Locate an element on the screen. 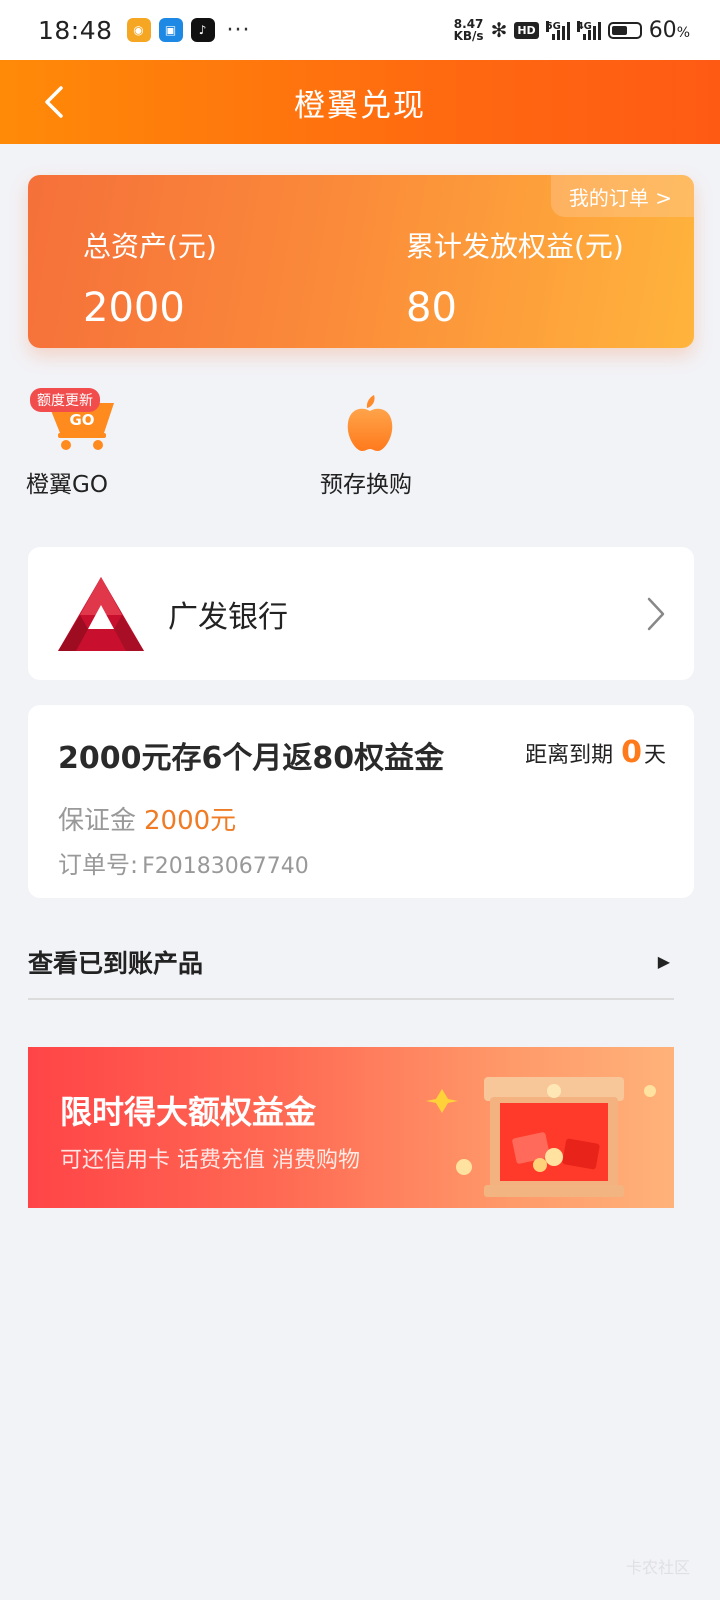  asset-summary-card: 我的订单 > 总资产(元) 2000 累计发放权益(元) 80 is located at coordinates (361, 261).